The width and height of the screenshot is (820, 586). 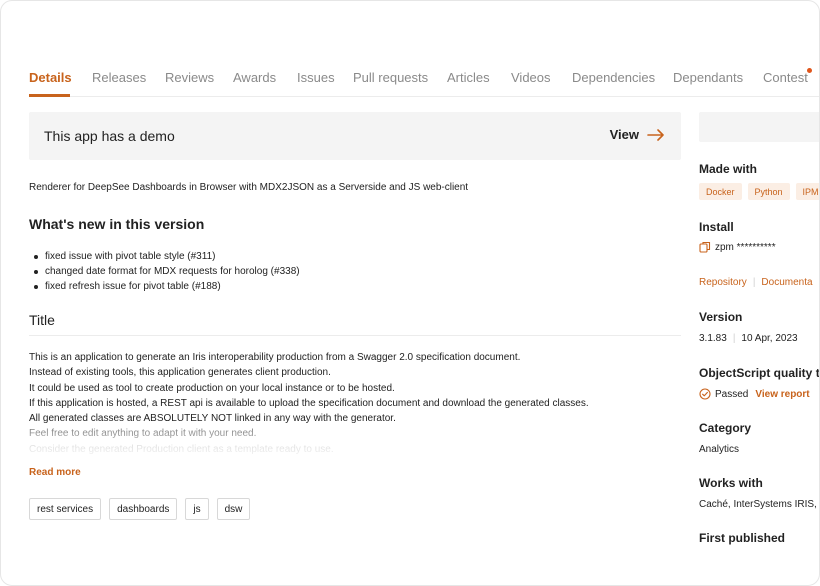 I want to click on demo-banner: This app has a demo View, so click(x=355, y=136).